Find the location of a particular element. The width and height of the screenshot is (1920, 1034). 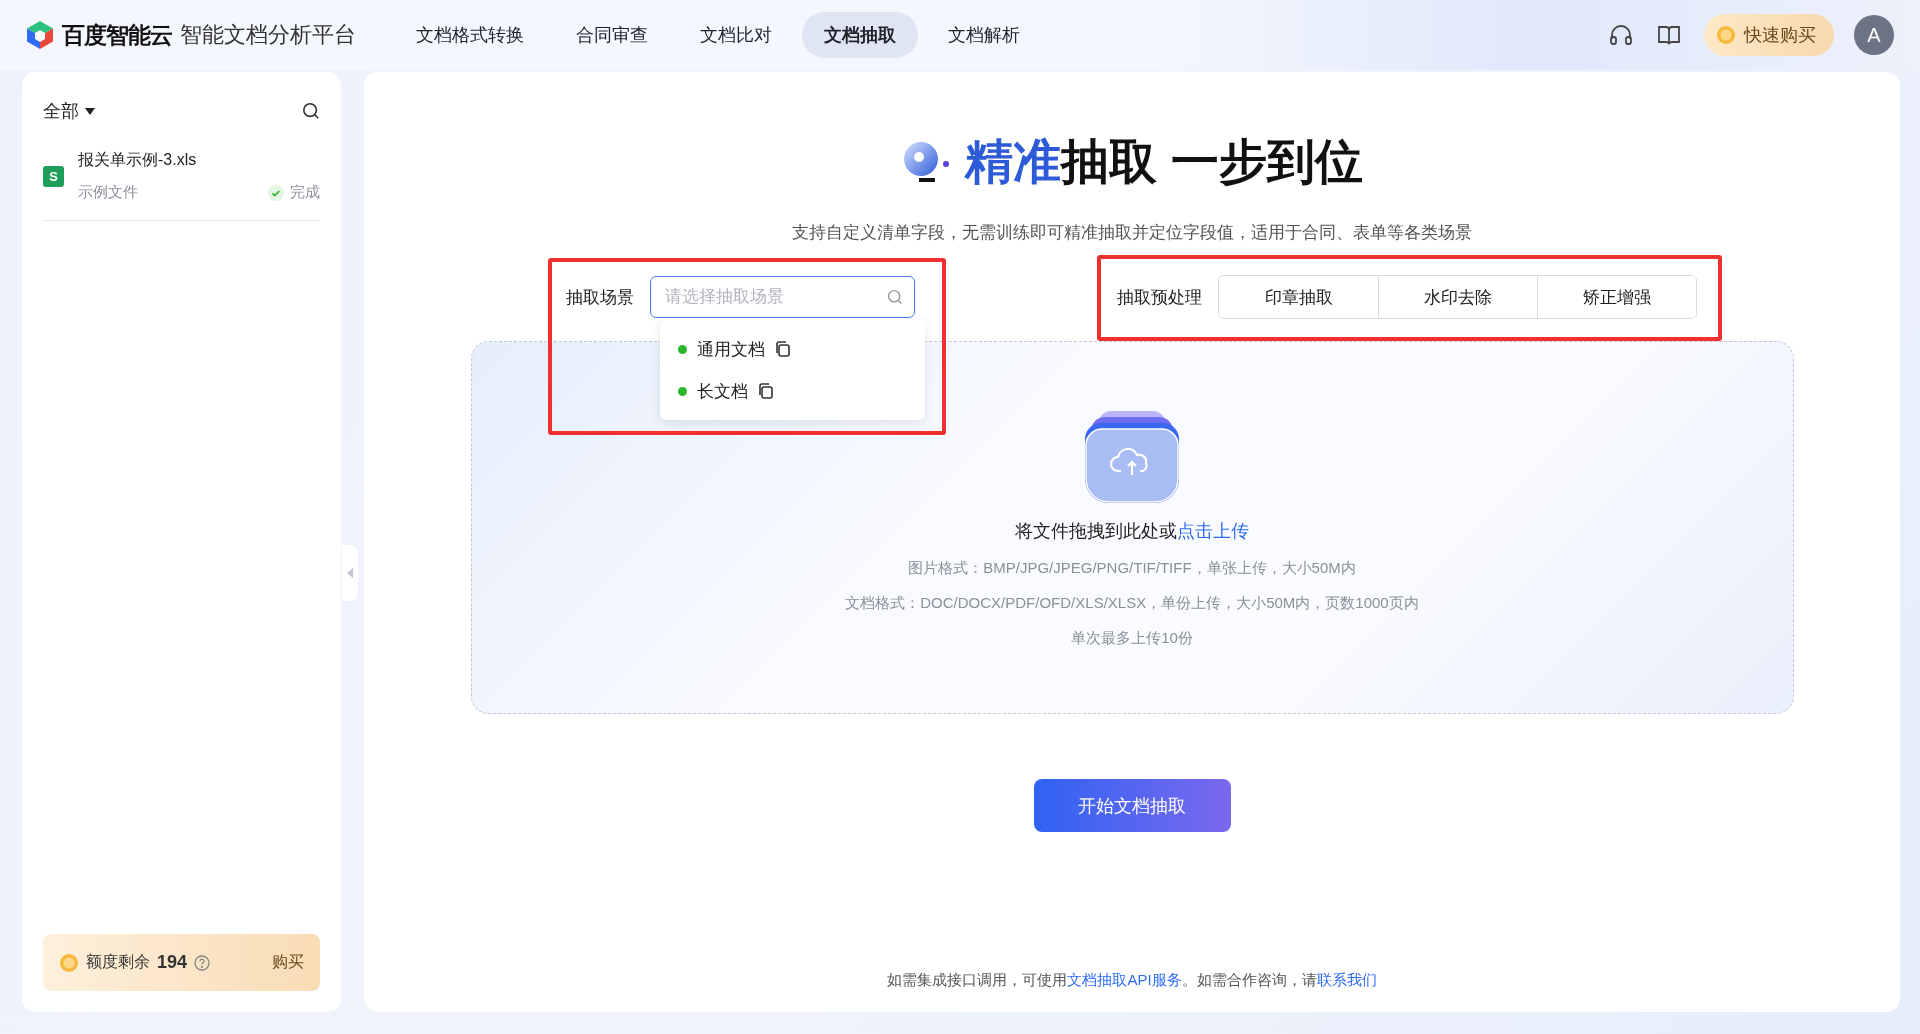

page-title: 精准抽取 一步到位 is located at coordinates (1164, 162).